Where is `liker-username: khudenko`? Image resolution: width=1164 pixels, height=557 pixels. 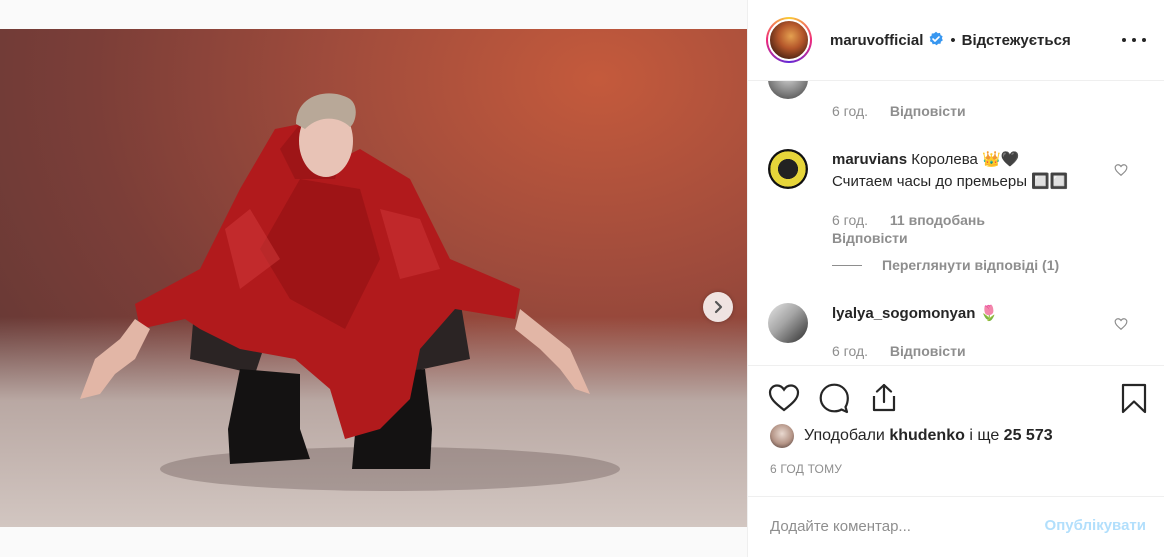
liker-username: khudenko is located at coordinates (927, 436).